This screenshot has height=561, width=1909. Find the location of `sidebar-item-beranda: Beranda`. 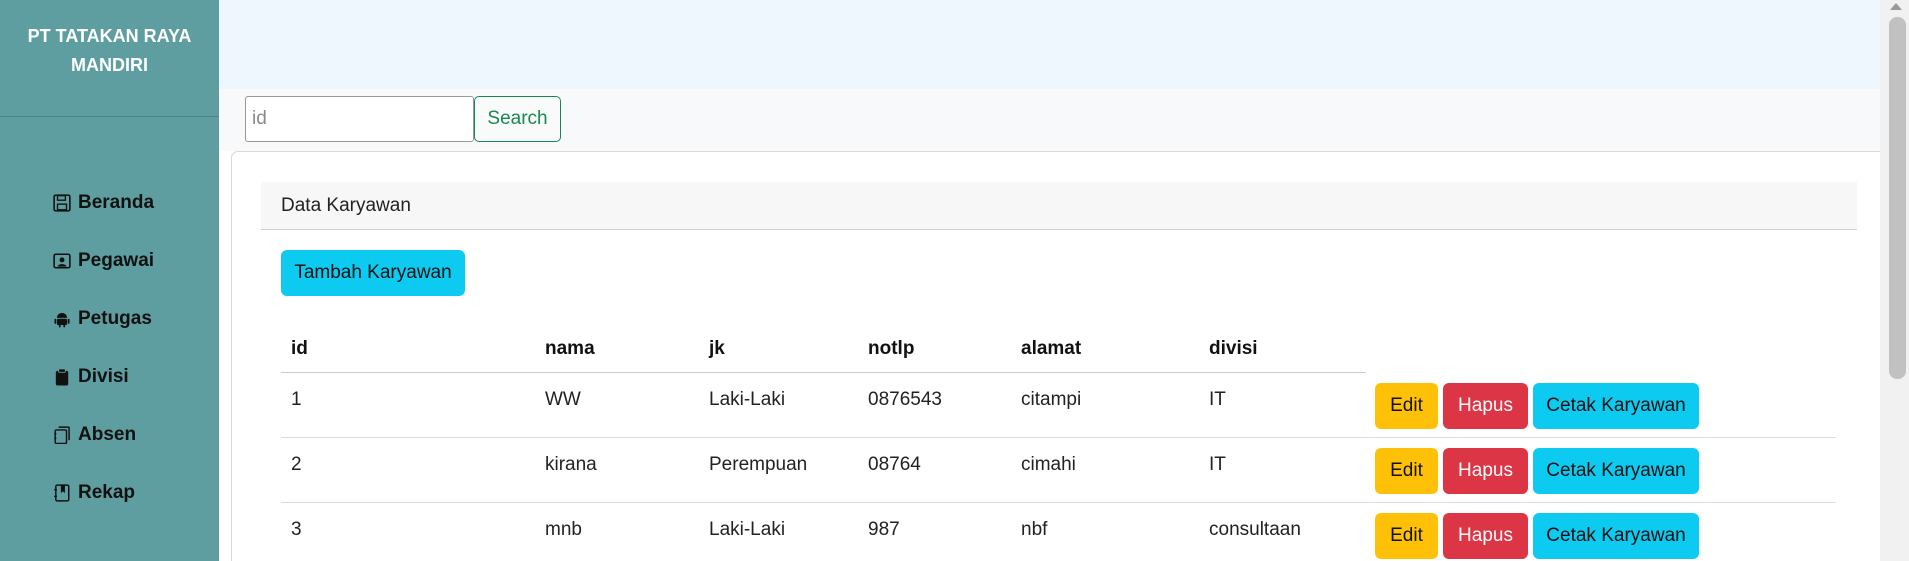

sidebar-item-beranda: Beranda is located at coordinates (103, 203).